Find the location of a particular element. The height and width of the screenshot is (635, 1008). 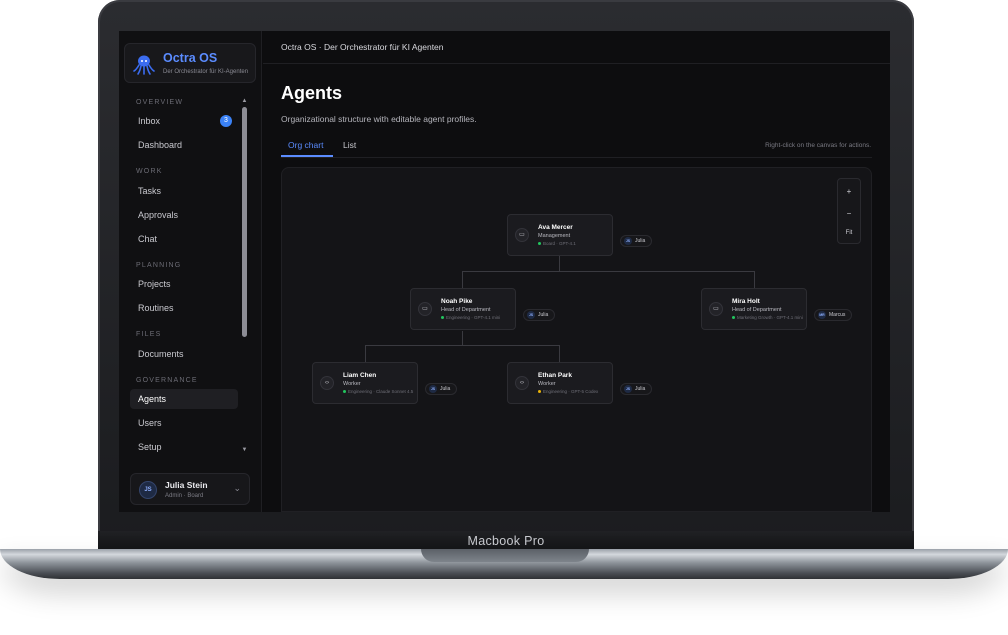

user-role: Admin · Board is located at coordinates (184, 496).